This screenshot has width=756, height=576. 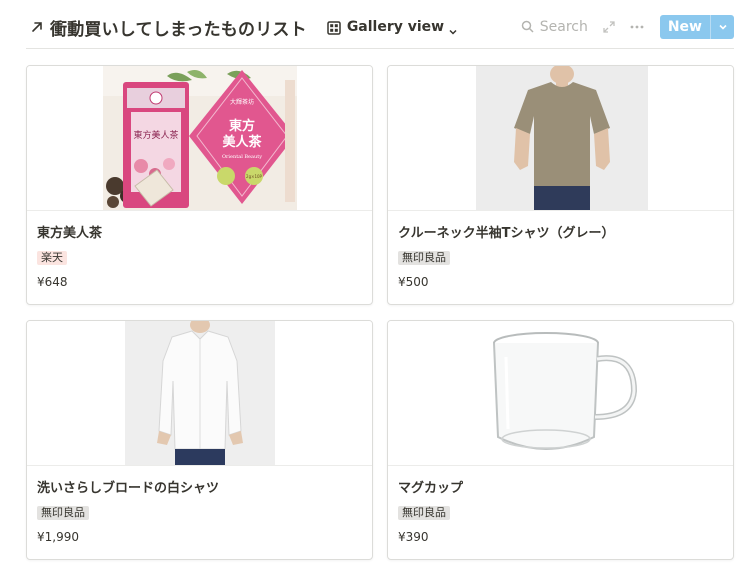 What do you see at coordinates (242, 142) in the screenshot?
I see `svg-text: 美人茶` at bounding box center [242, 142].